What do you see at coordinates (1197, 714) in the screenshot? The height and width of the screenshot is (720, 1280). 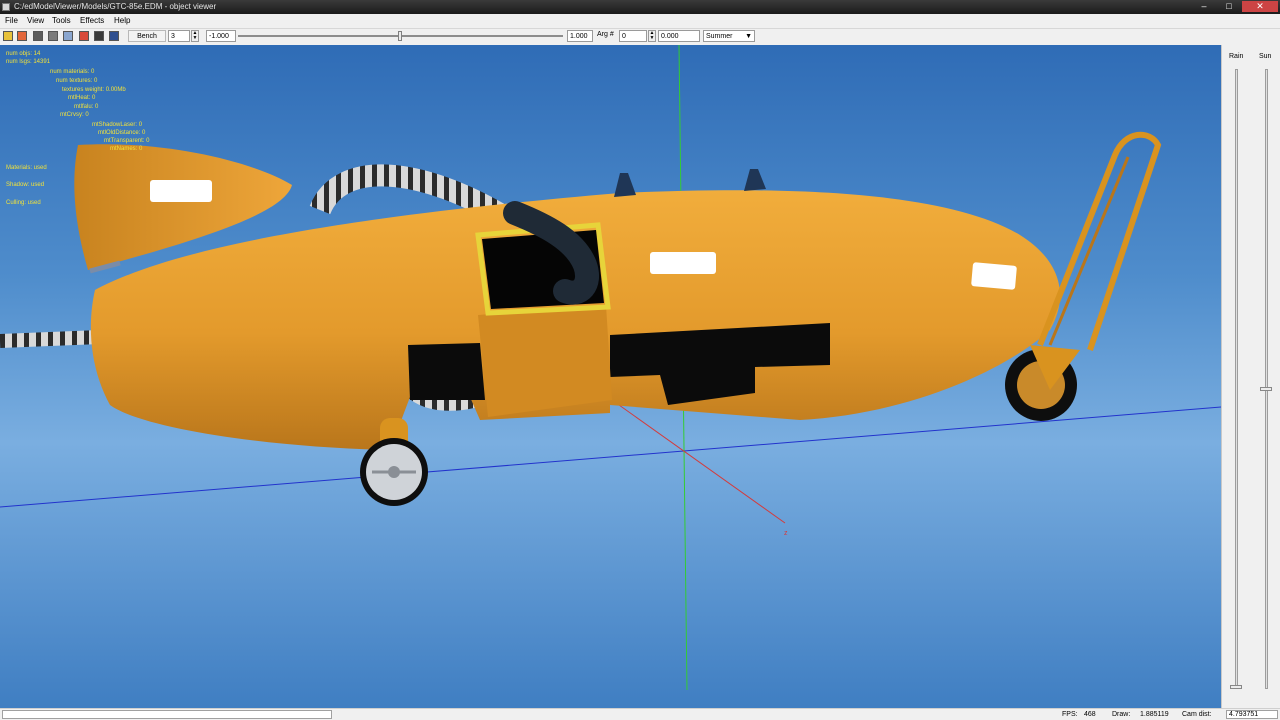 I see `cam-dist-label: Cam dist:` at bounding box center [1197, 714].